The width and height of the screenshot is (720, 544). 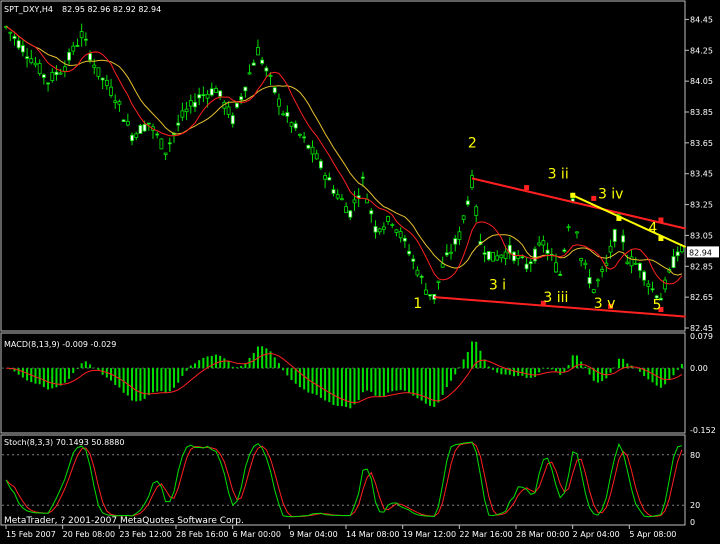 What do you see at coordinates (485, 534) in the screenshot?
I see `x-tick-label: 22 Mar 16:00` at bounding box center [485, 534].